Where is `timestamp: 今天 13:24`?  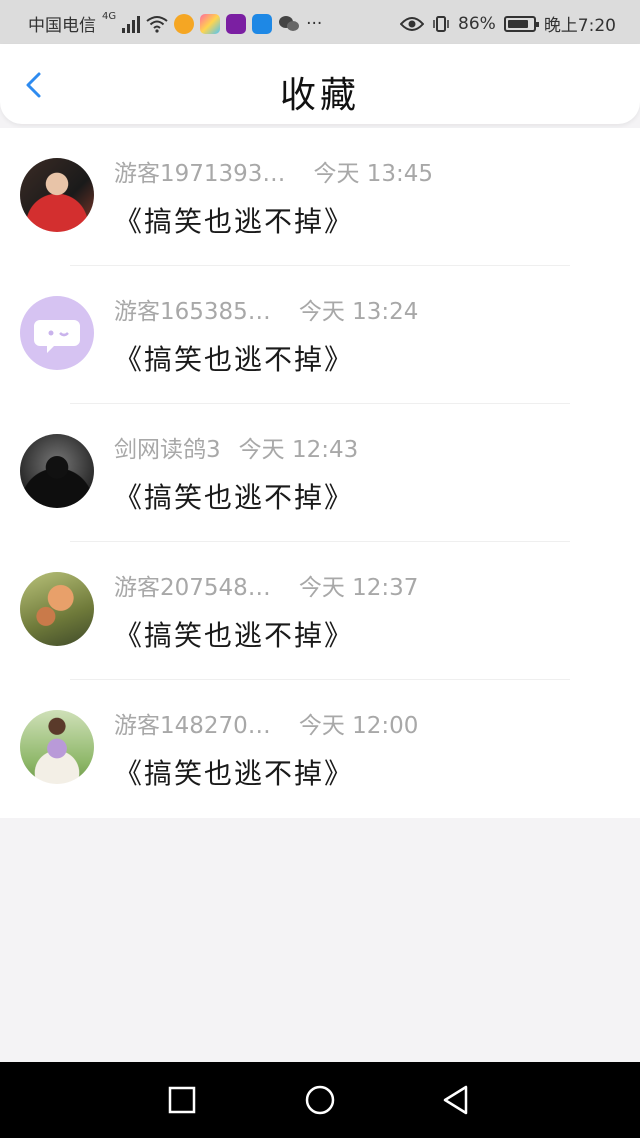 timestamp: 今天 13:24 is located at coordinates (358, 312).